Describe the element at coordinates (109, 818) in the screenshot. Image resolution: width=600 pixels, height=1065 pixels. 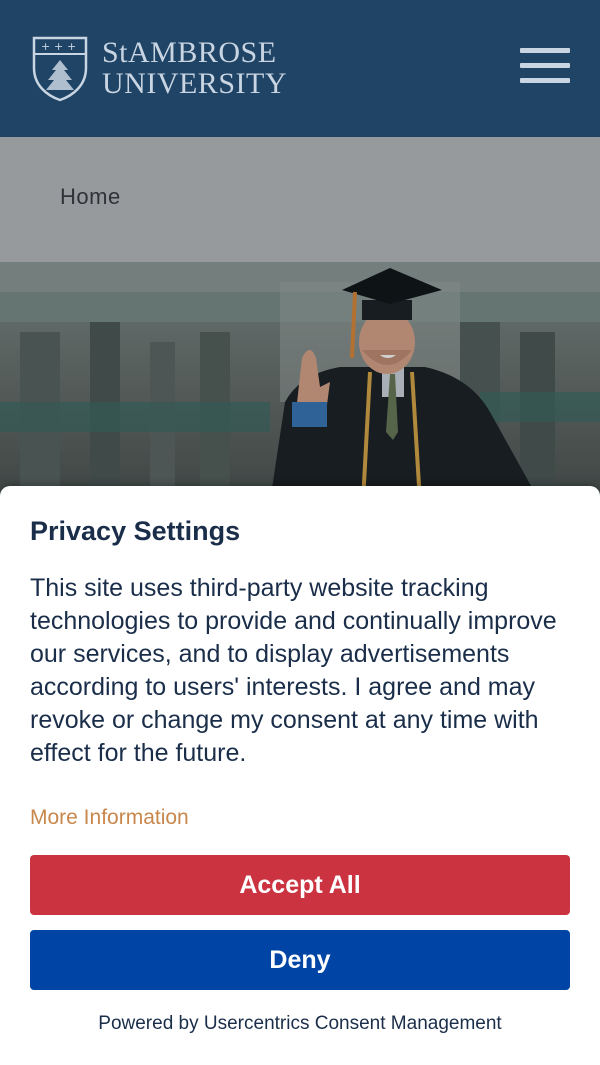
I see `more-information-link: More Information` at that location.